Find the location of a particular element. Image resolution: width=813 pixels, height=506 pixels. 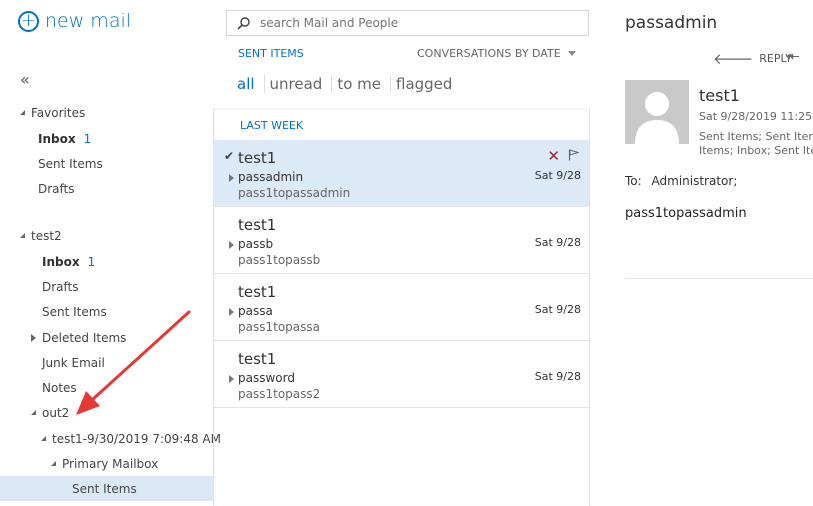

message-preview: pass1topassadmin is located at coordinates (294, 193).